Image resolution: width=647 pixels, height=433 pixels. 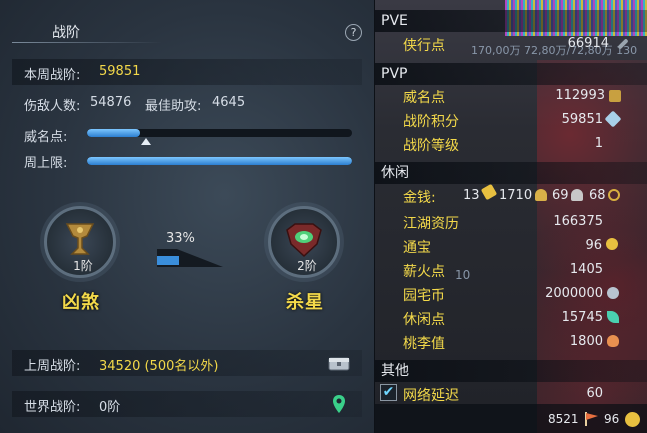 What do you see at coordinates (80, 239) in the screenshot?
I see `chalice-icon` at bounding box center [80, 239].